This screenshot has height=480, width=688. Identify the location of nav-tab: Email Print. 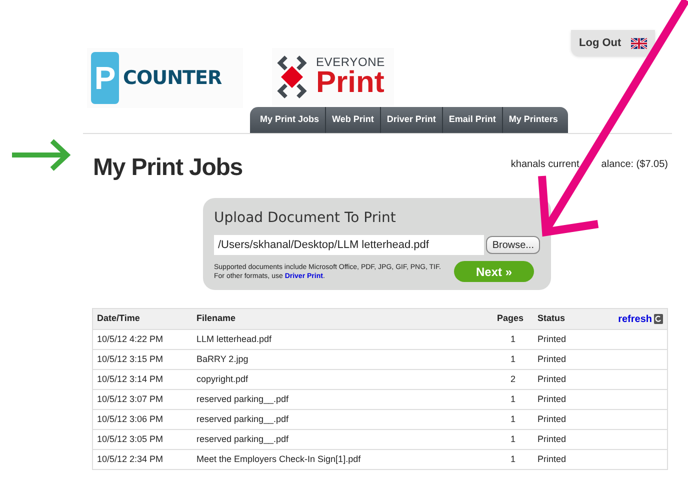
(472, 120).